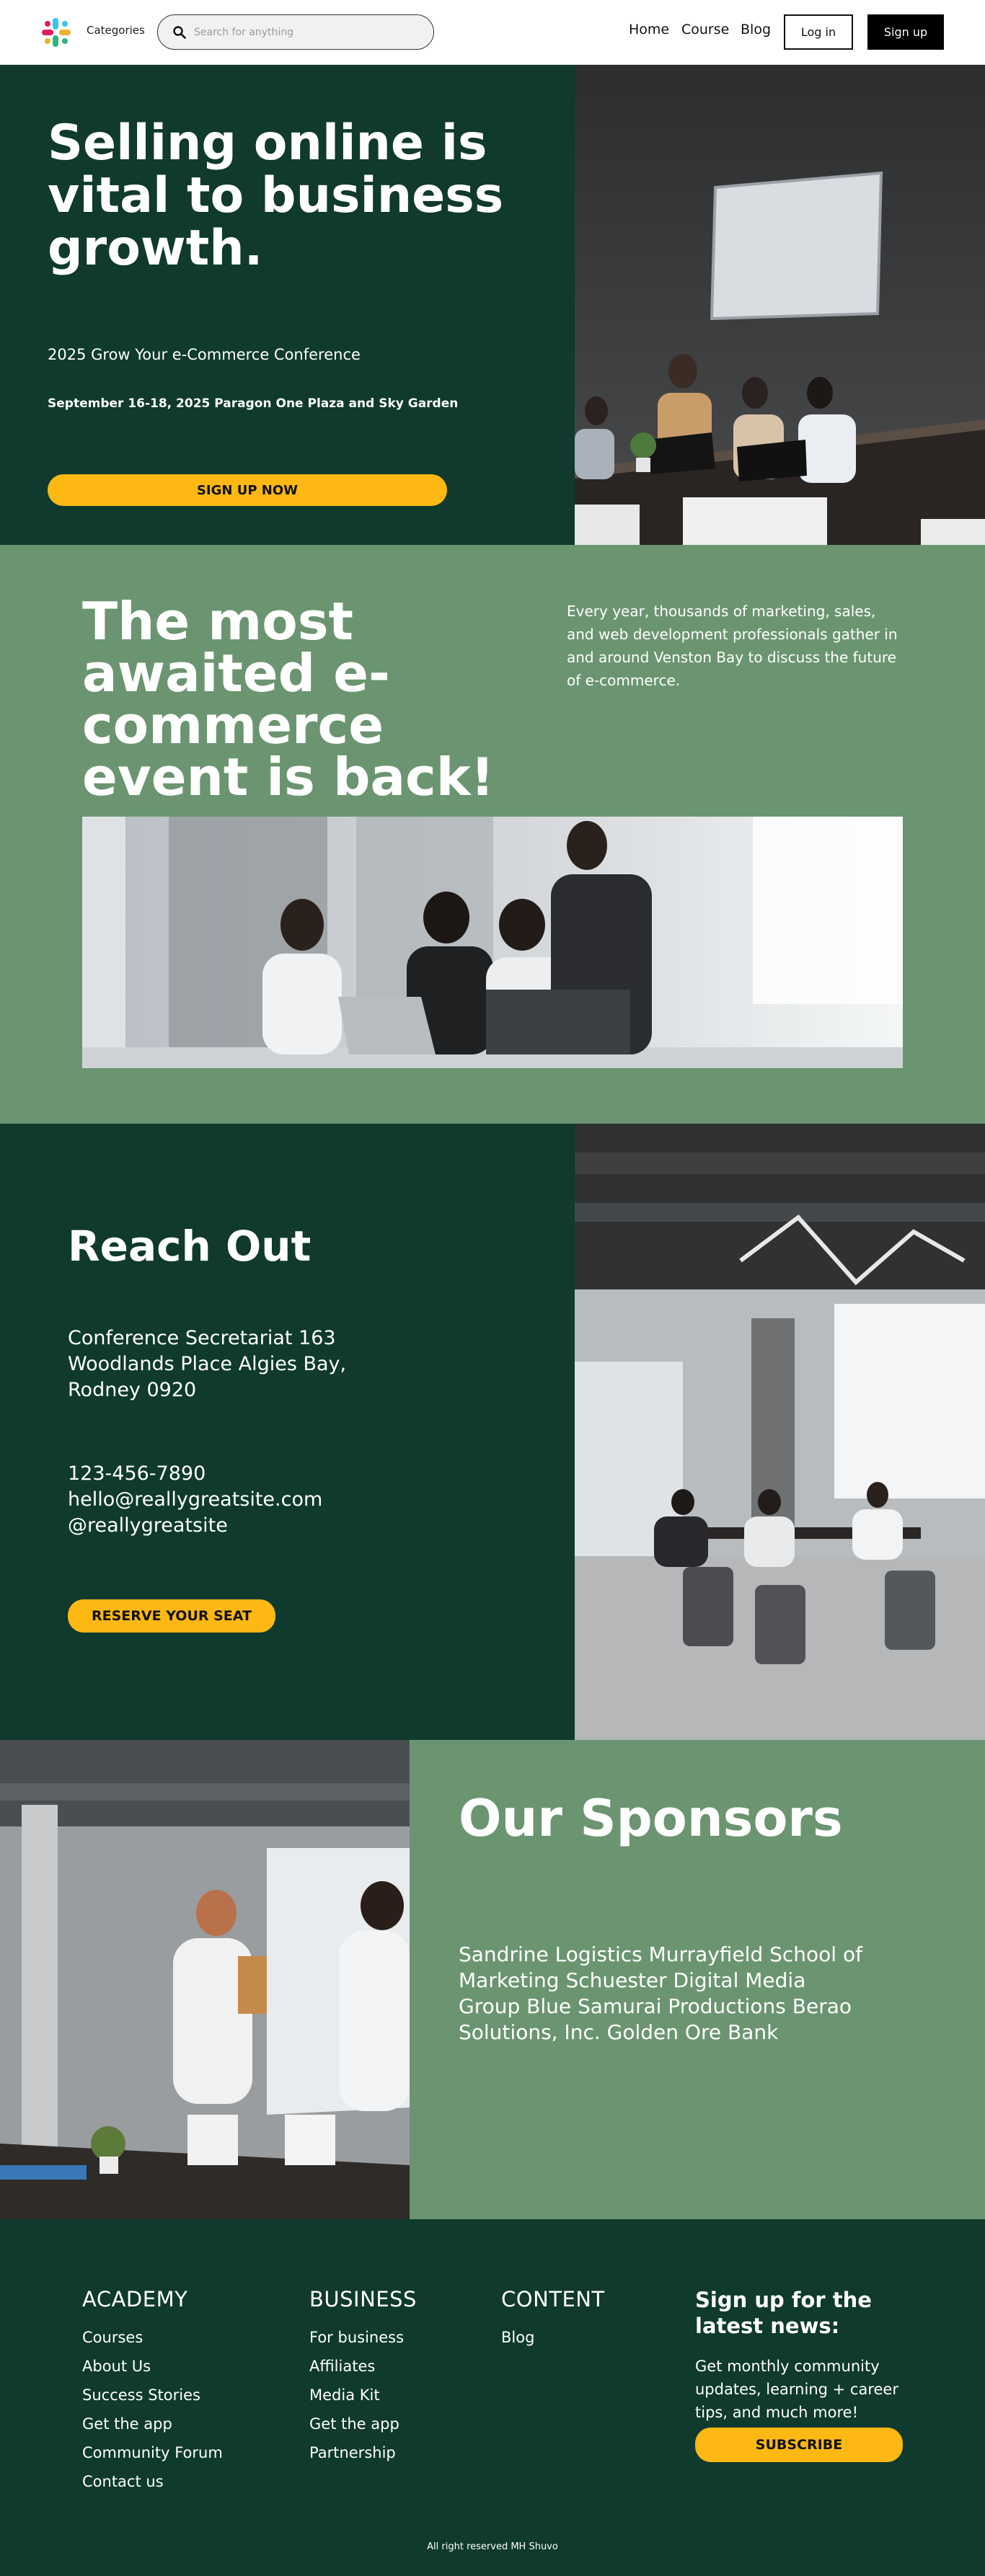 The width and height of the screenshot is (985, 2576). I want to click on footer-link-get-the-app-business: Get the app, so click(363, 2424).